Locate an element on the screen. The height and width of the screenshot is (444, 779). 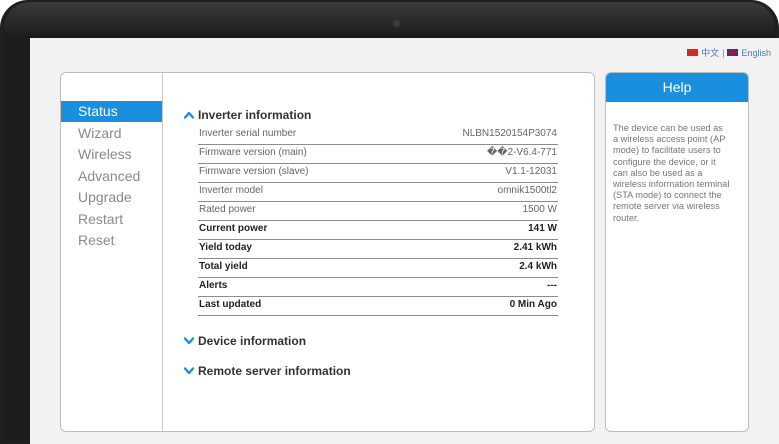
help-text-line: (STA mode) to connect the is located at coordinates (667, 195).